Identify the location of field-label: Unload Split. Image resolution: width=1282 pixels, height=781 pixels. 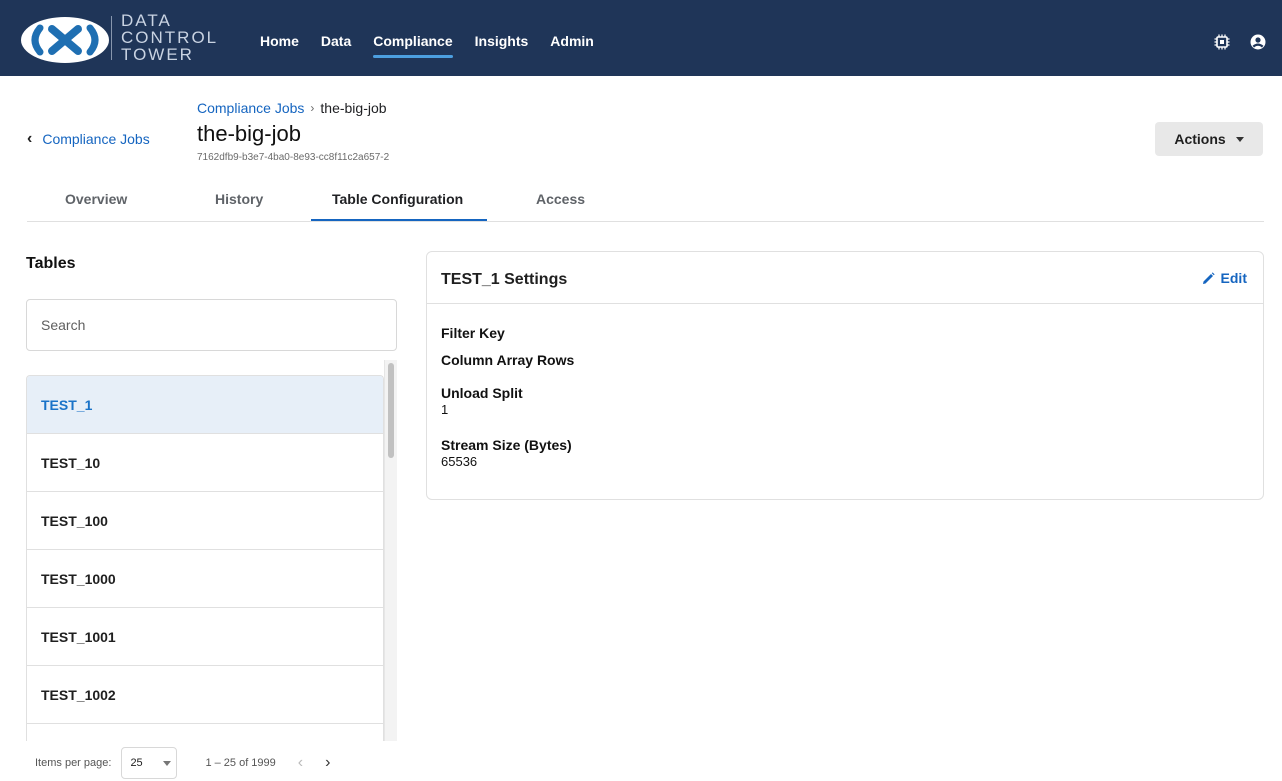
(482, 393).